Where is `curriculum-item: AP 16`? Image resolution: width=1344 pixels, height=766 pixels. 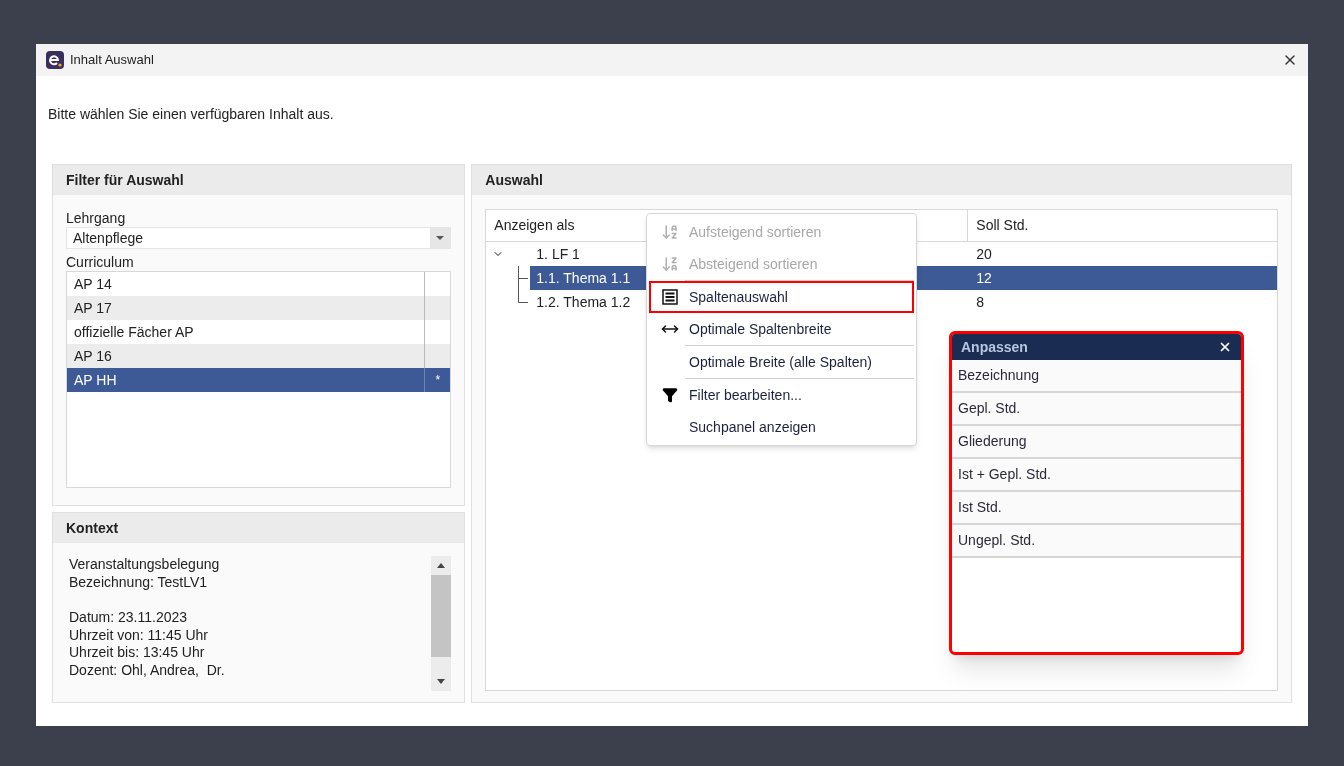 curriculum-item: AP 16 is located at coordinates (259, 356).